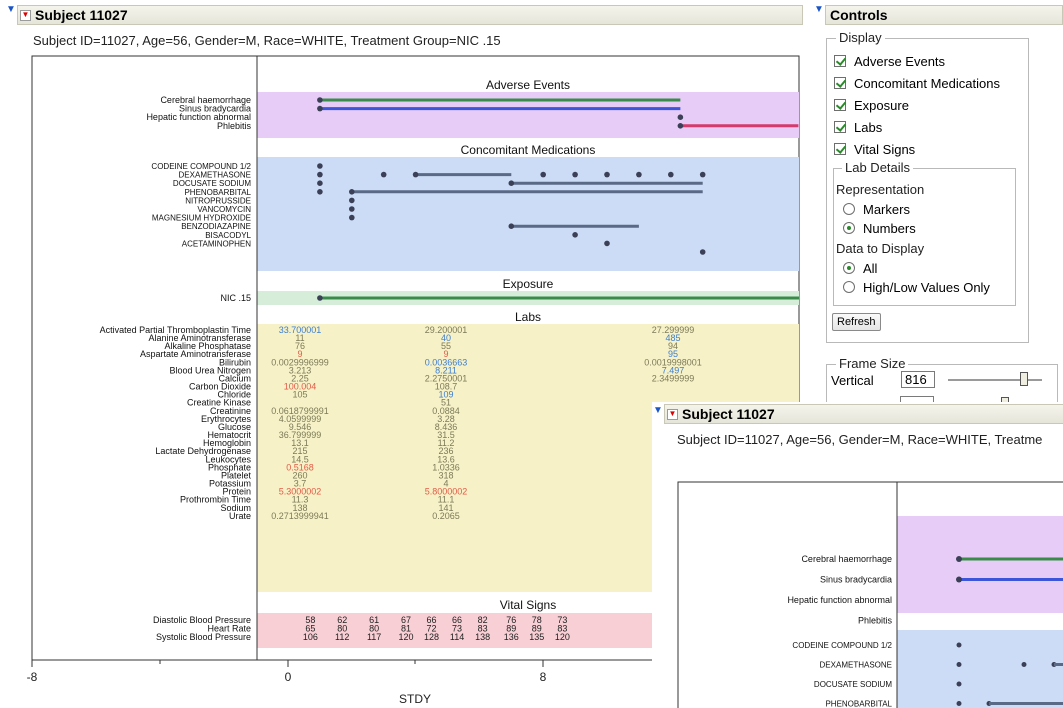 This screenshot has width=1063, height=708. Describe the element at coordinates (853, 684) in the screenshot. I see `popup-cm-label: DOCUSATE SODIUM` at that location.